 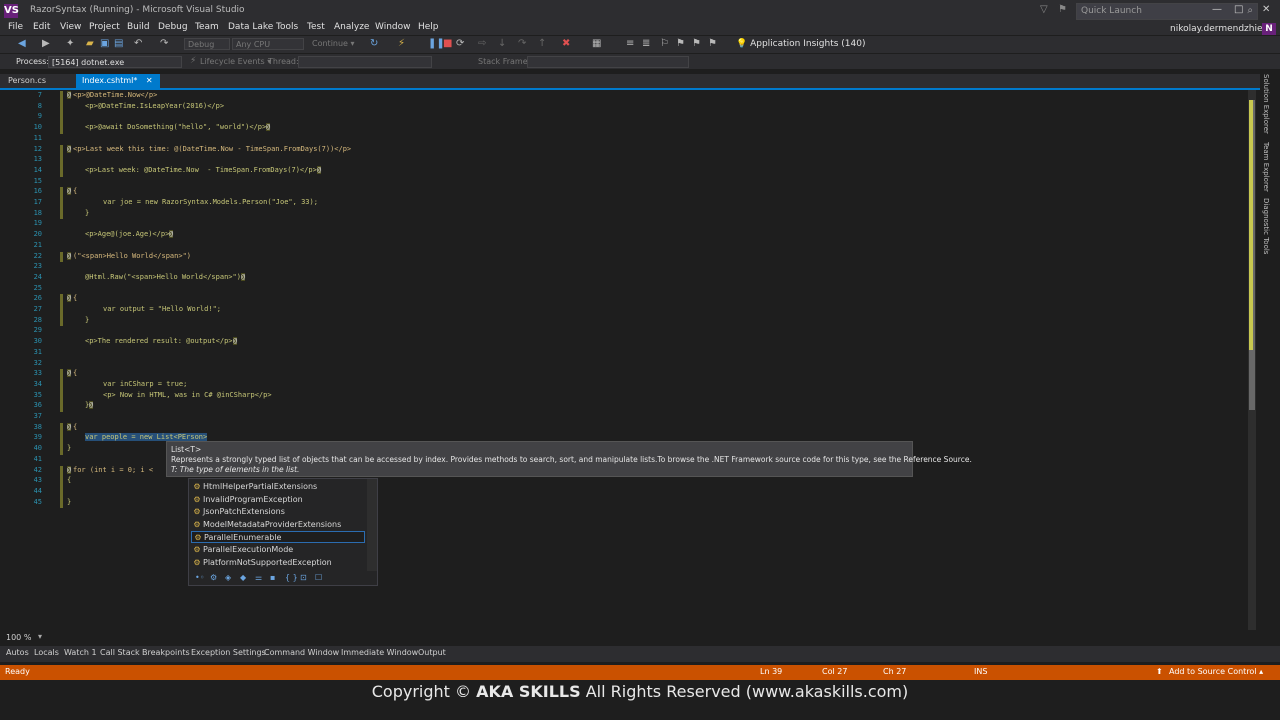 I want to click on completion-filter-icon: ⚙, so click(x=213, y=577).